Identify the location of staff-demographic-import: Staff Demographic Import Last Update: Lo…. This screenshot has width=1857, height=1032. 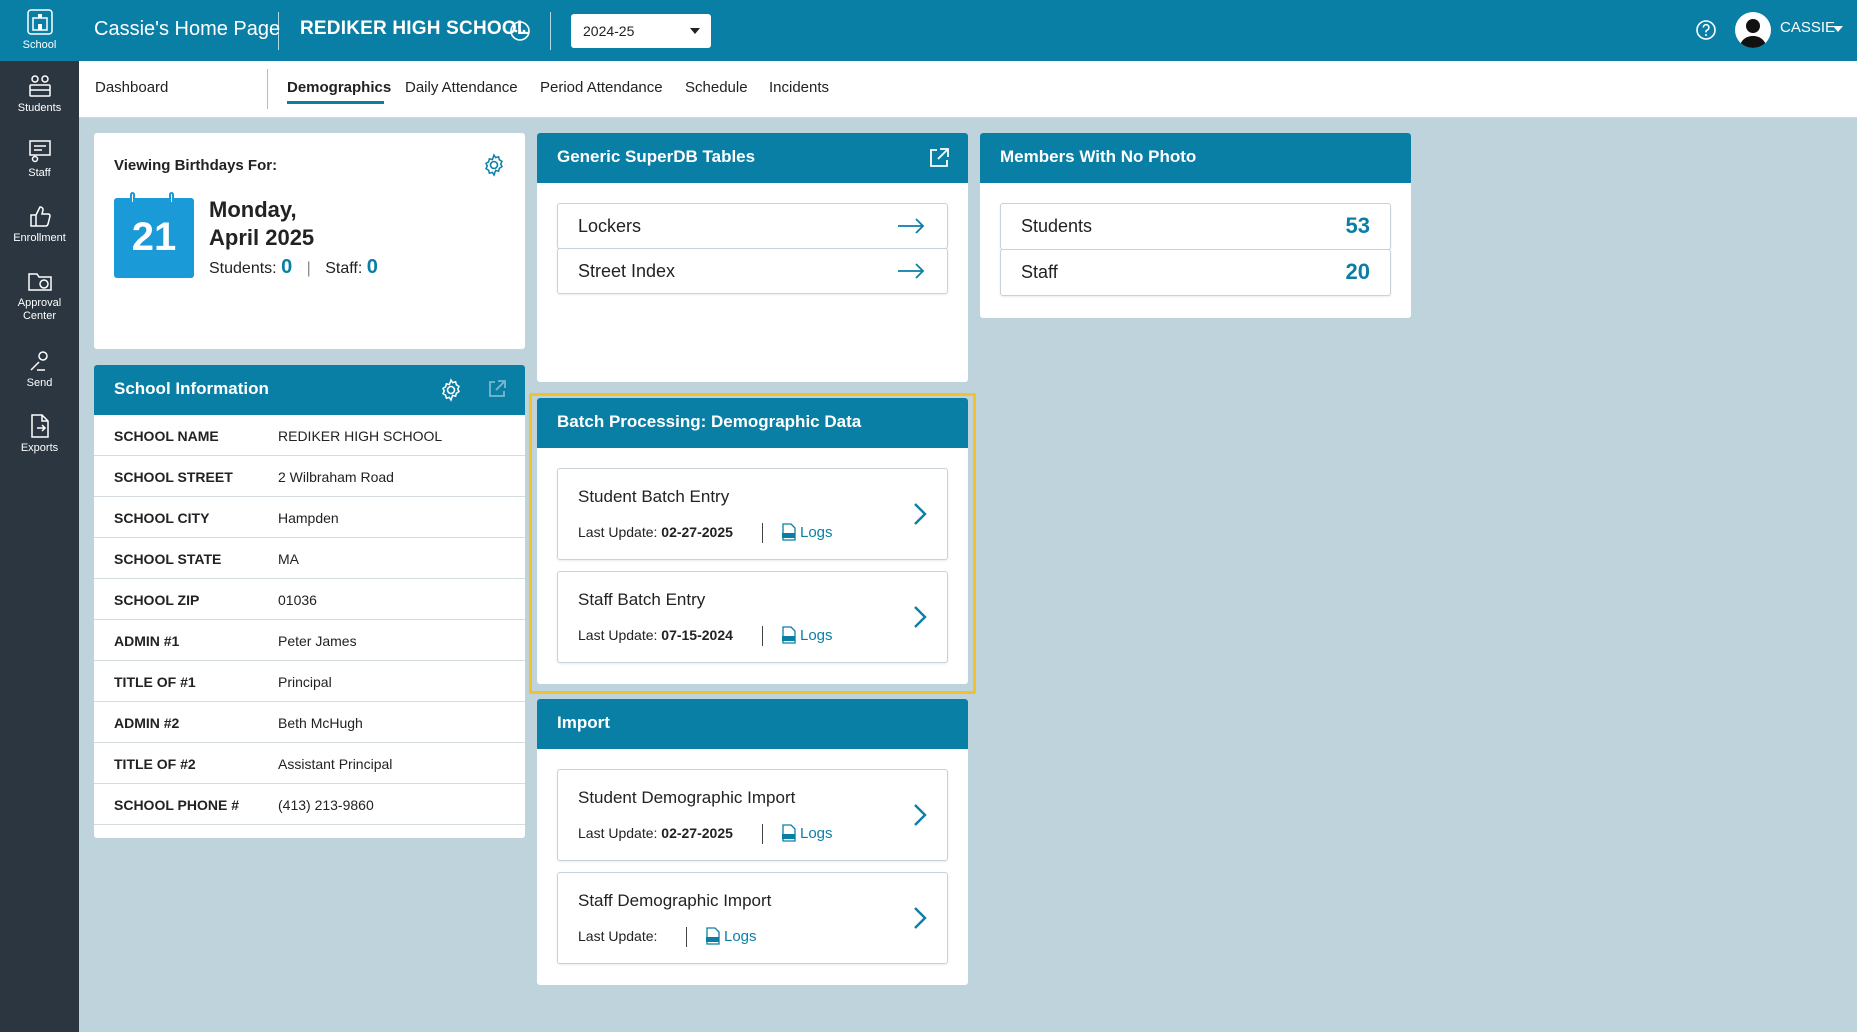
(752, 918).